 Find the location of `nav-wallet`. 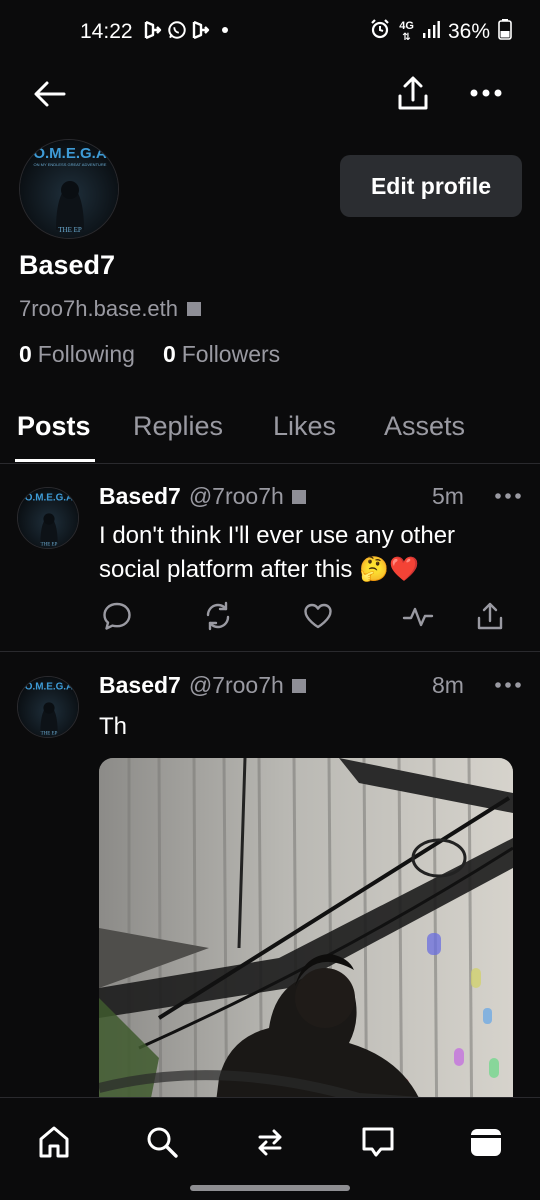

nav-wallet is located at coordinates (486, 1142).